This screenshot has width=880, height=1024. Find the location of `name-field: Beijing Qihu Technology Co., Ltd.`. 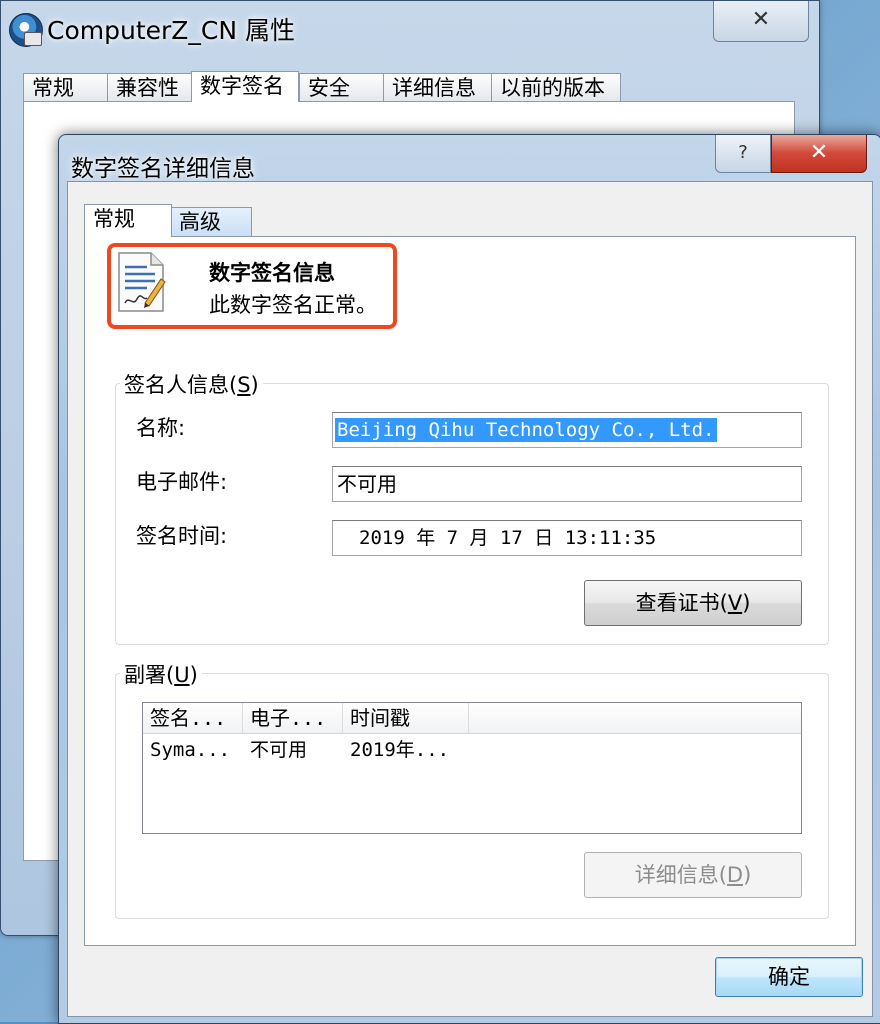

name-field: Beijing Qihu Technology Co., Ltd. is located at coordinates (567, 430).